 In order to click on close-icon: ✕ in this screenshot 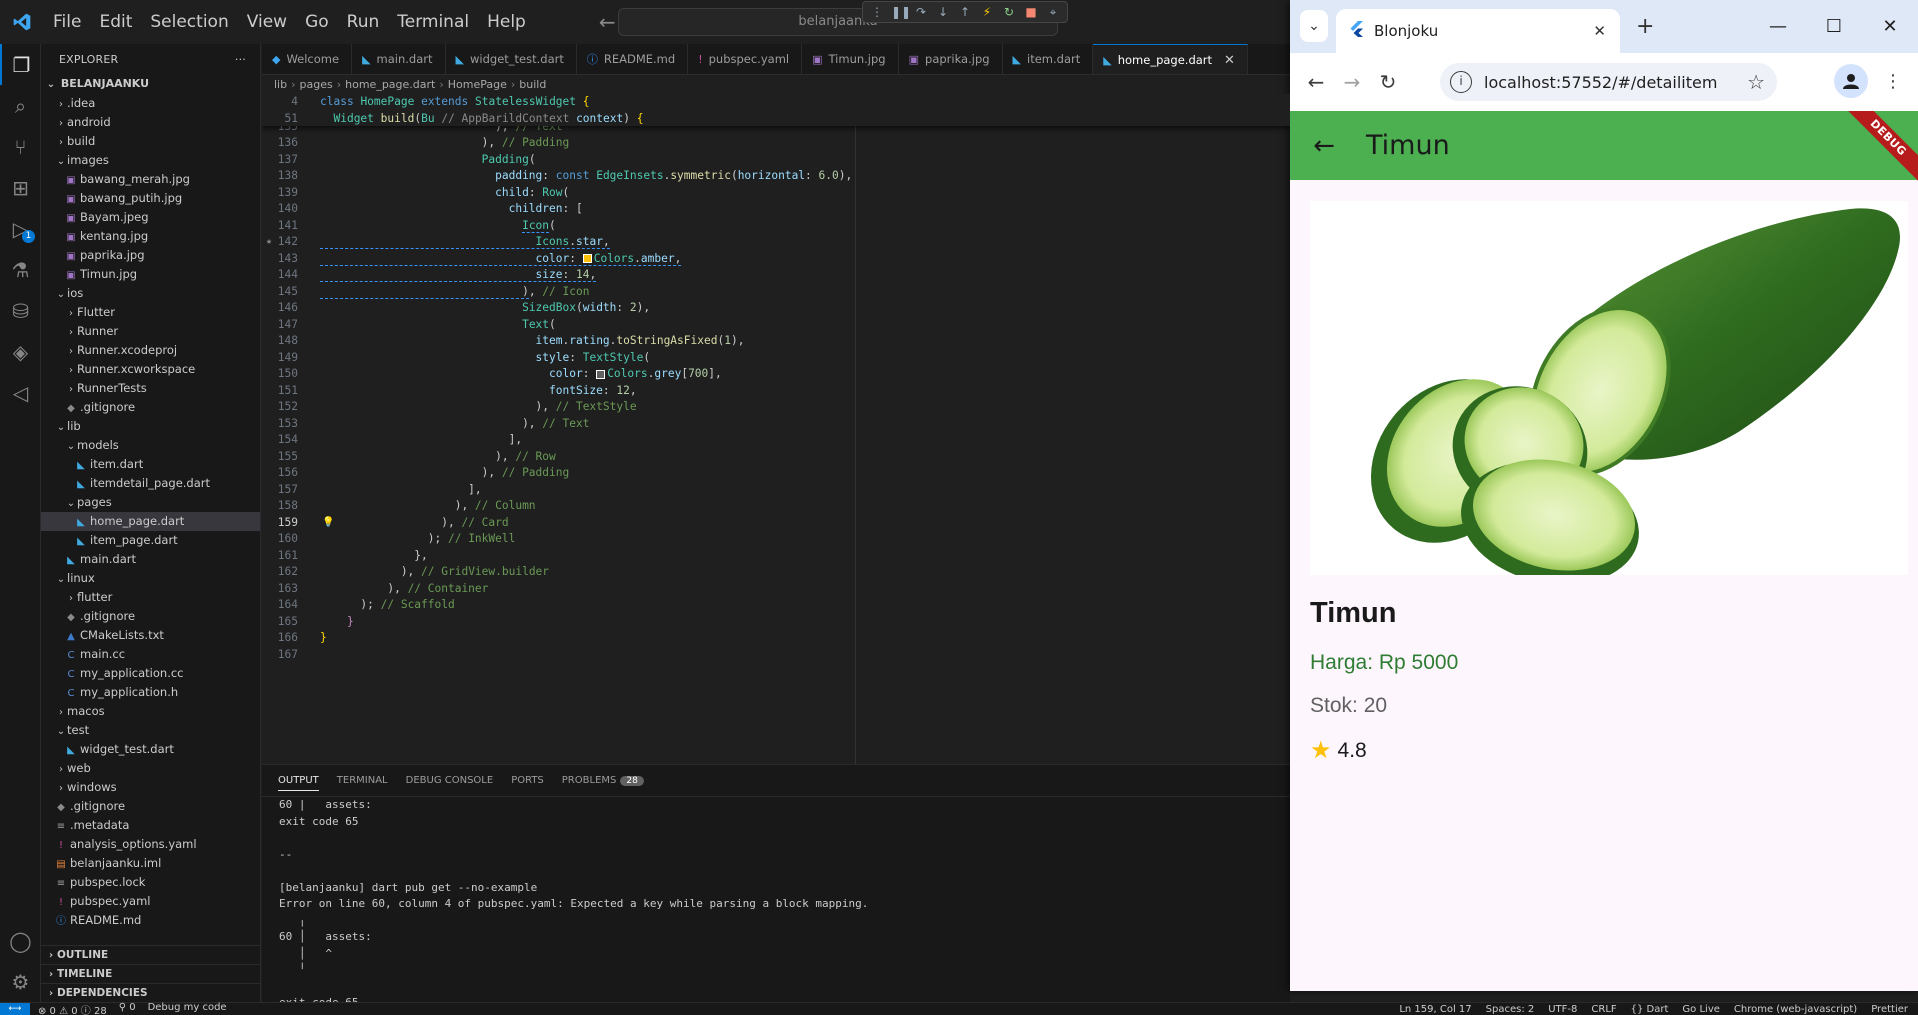, I will do `click(1229, 60)`.